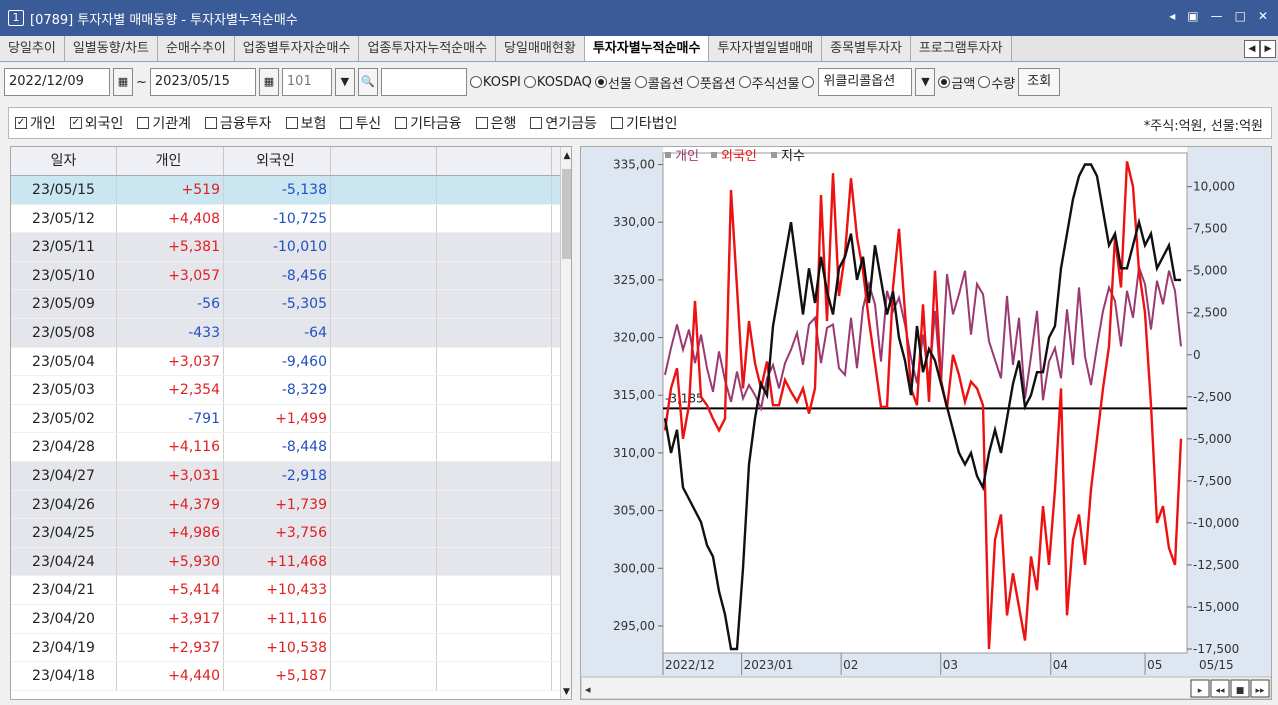 Image resolution: width=1278 pixels, height=705 pixels. What do you see at coordinates (566, 691) in the screenshot?
I see `scroll-down-icon: ▼` at bounding box center [566, 691].